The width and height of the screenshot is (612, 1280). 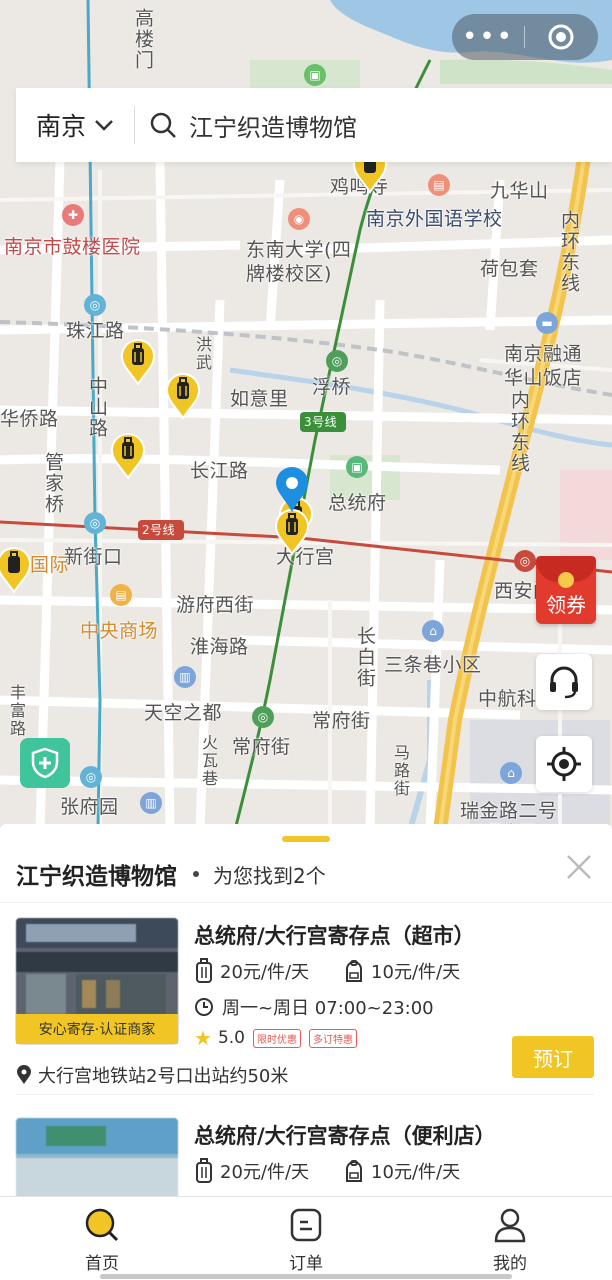 I want to click on customer-service-button, so click(x=564, y=682).